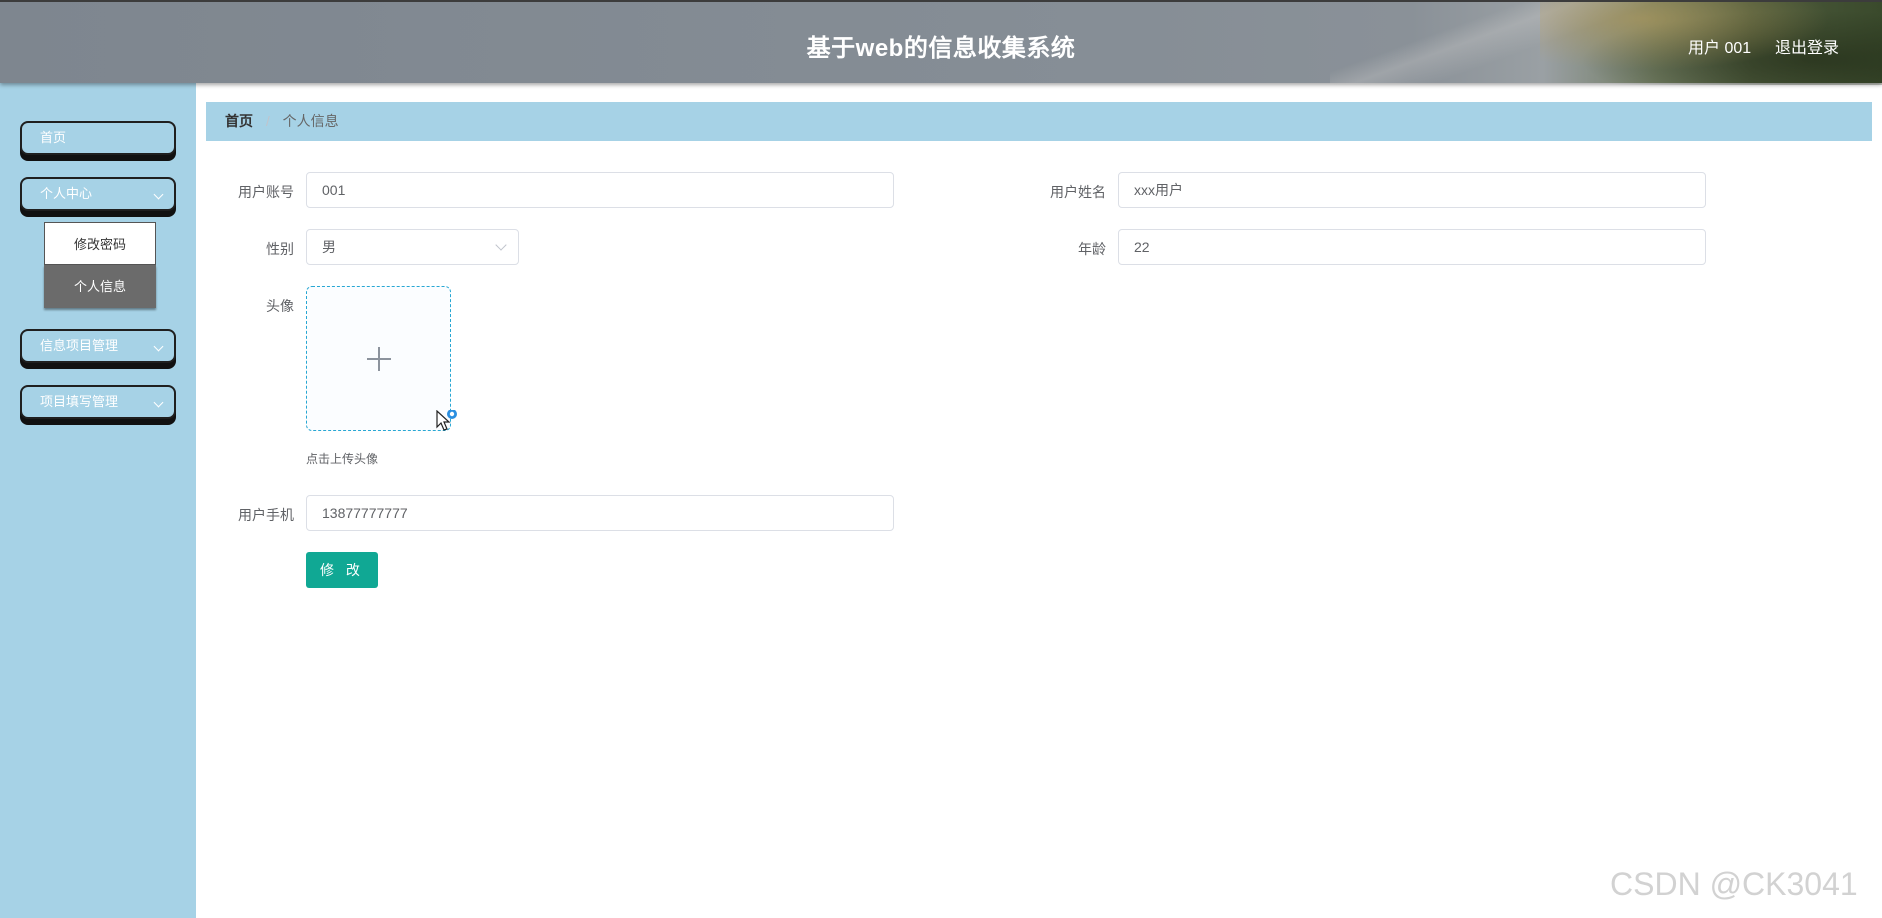  I want to click on sidebar-item-label: 个人中心, so click(66, 193).